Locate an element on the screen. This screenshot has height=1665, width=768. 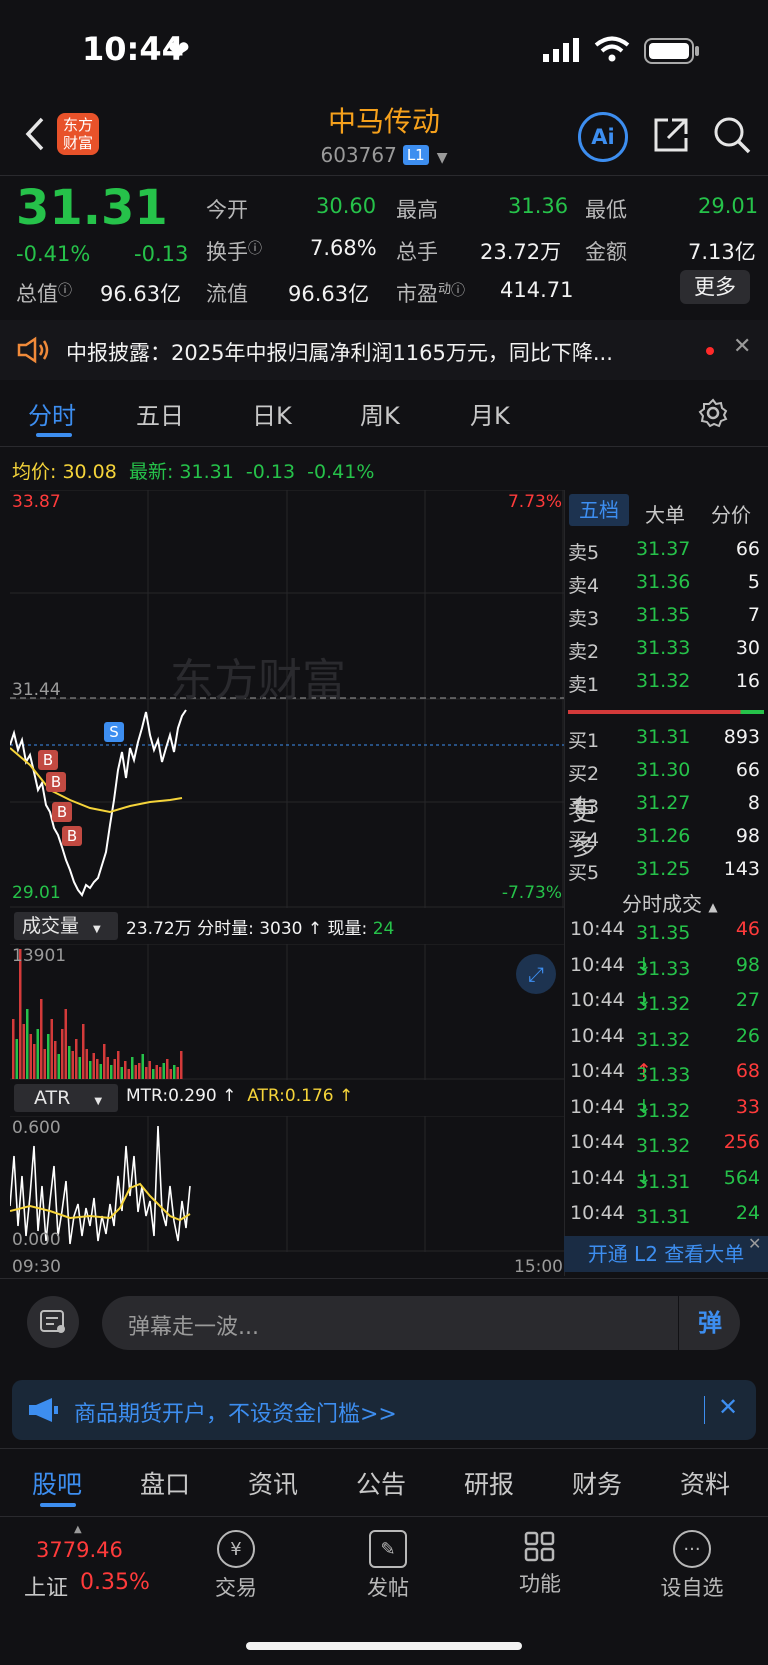
ask-row: 卖5 31.37 66 is located at coordinates (666, 550).